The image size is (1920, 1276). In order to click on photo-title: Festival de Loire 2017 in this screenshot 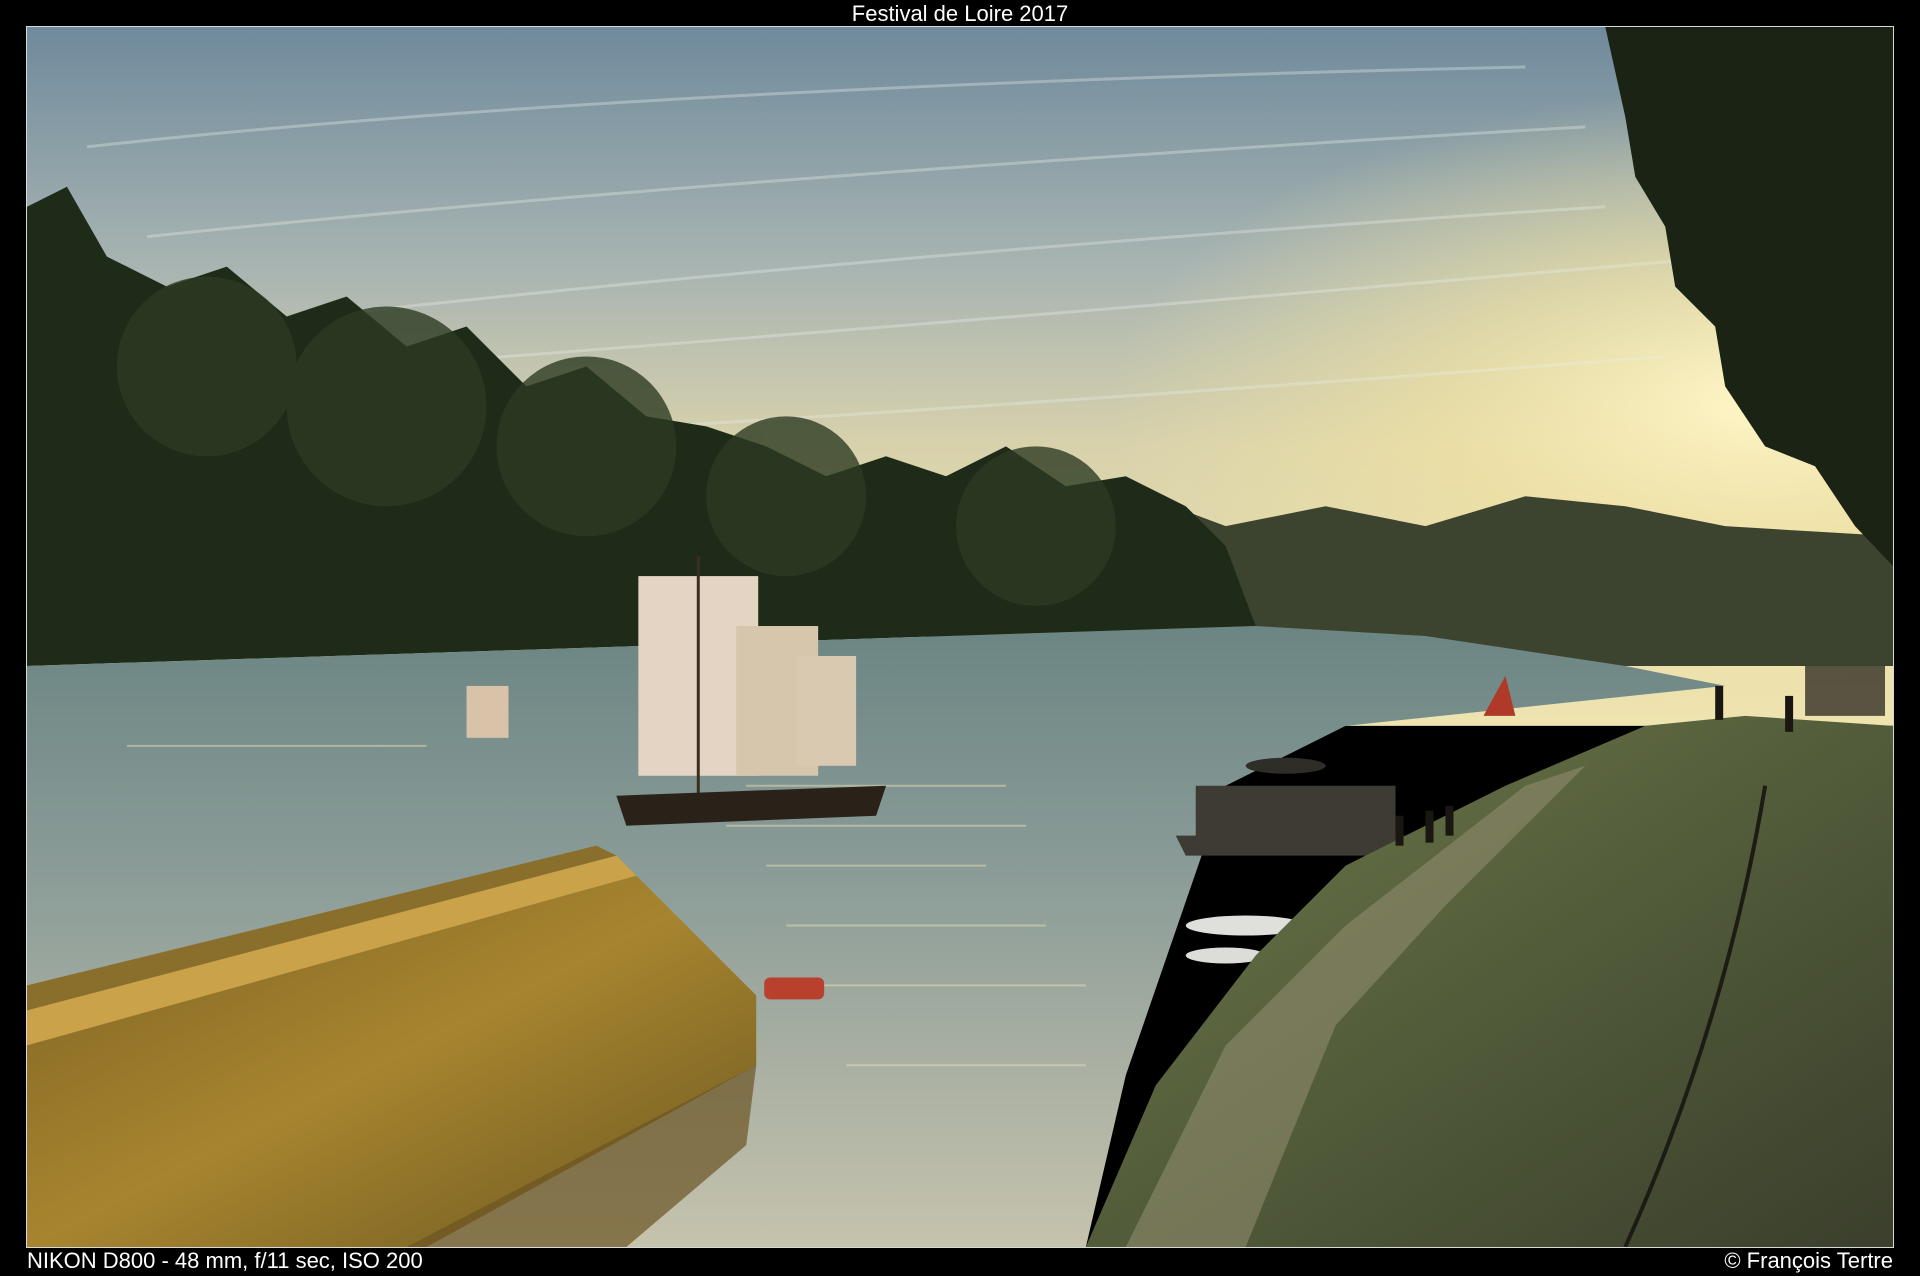, I will do `click(960, 13)`.